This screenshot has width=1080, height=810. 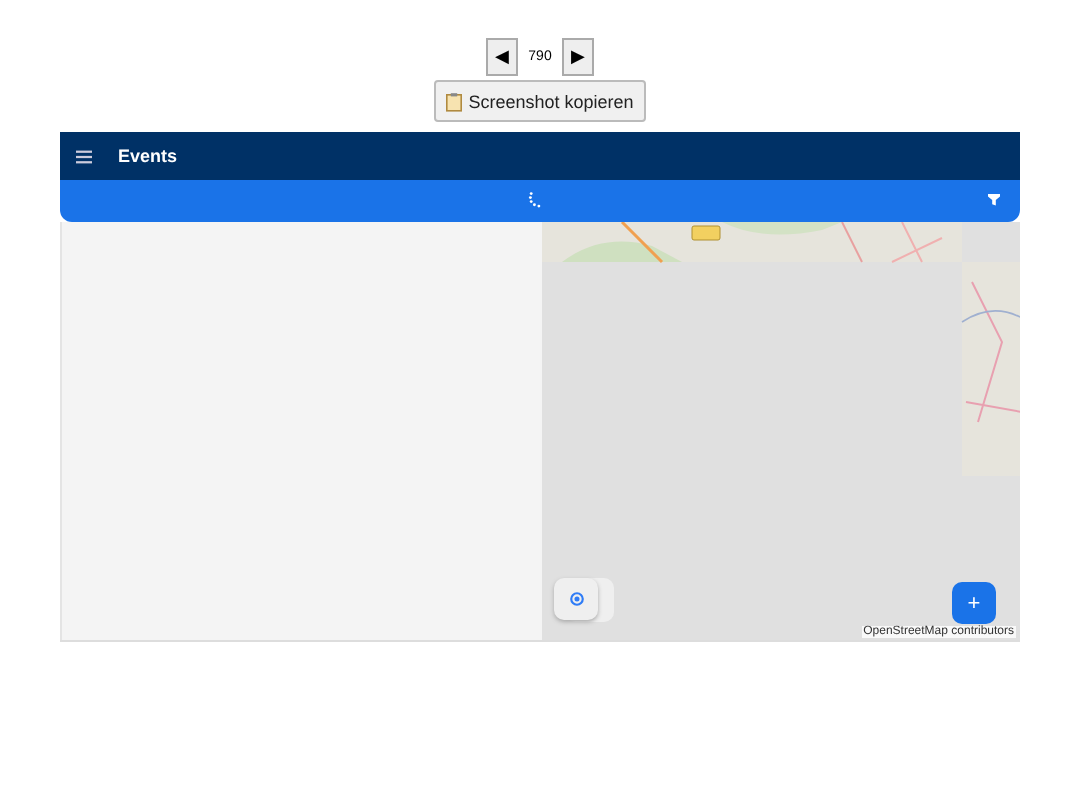 I want to click on previous-button: ◀, so click(x=502, y=57).